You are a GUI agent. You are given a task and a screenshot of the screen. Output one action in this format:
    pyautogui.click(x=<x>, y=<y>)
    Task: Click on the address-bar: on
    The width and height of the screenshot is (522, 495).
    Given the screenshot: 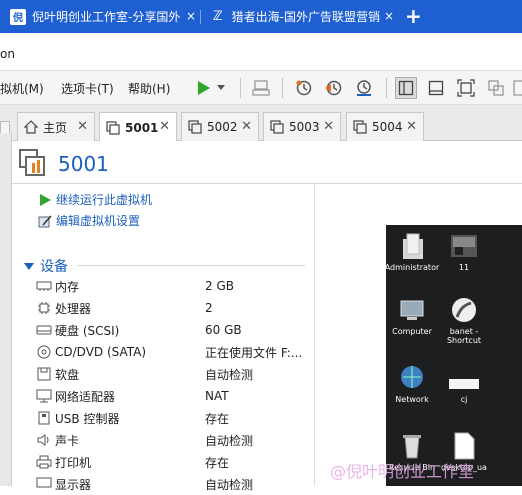 What is the action you would take?
    pyautogui.click(x=261, y=52)
    